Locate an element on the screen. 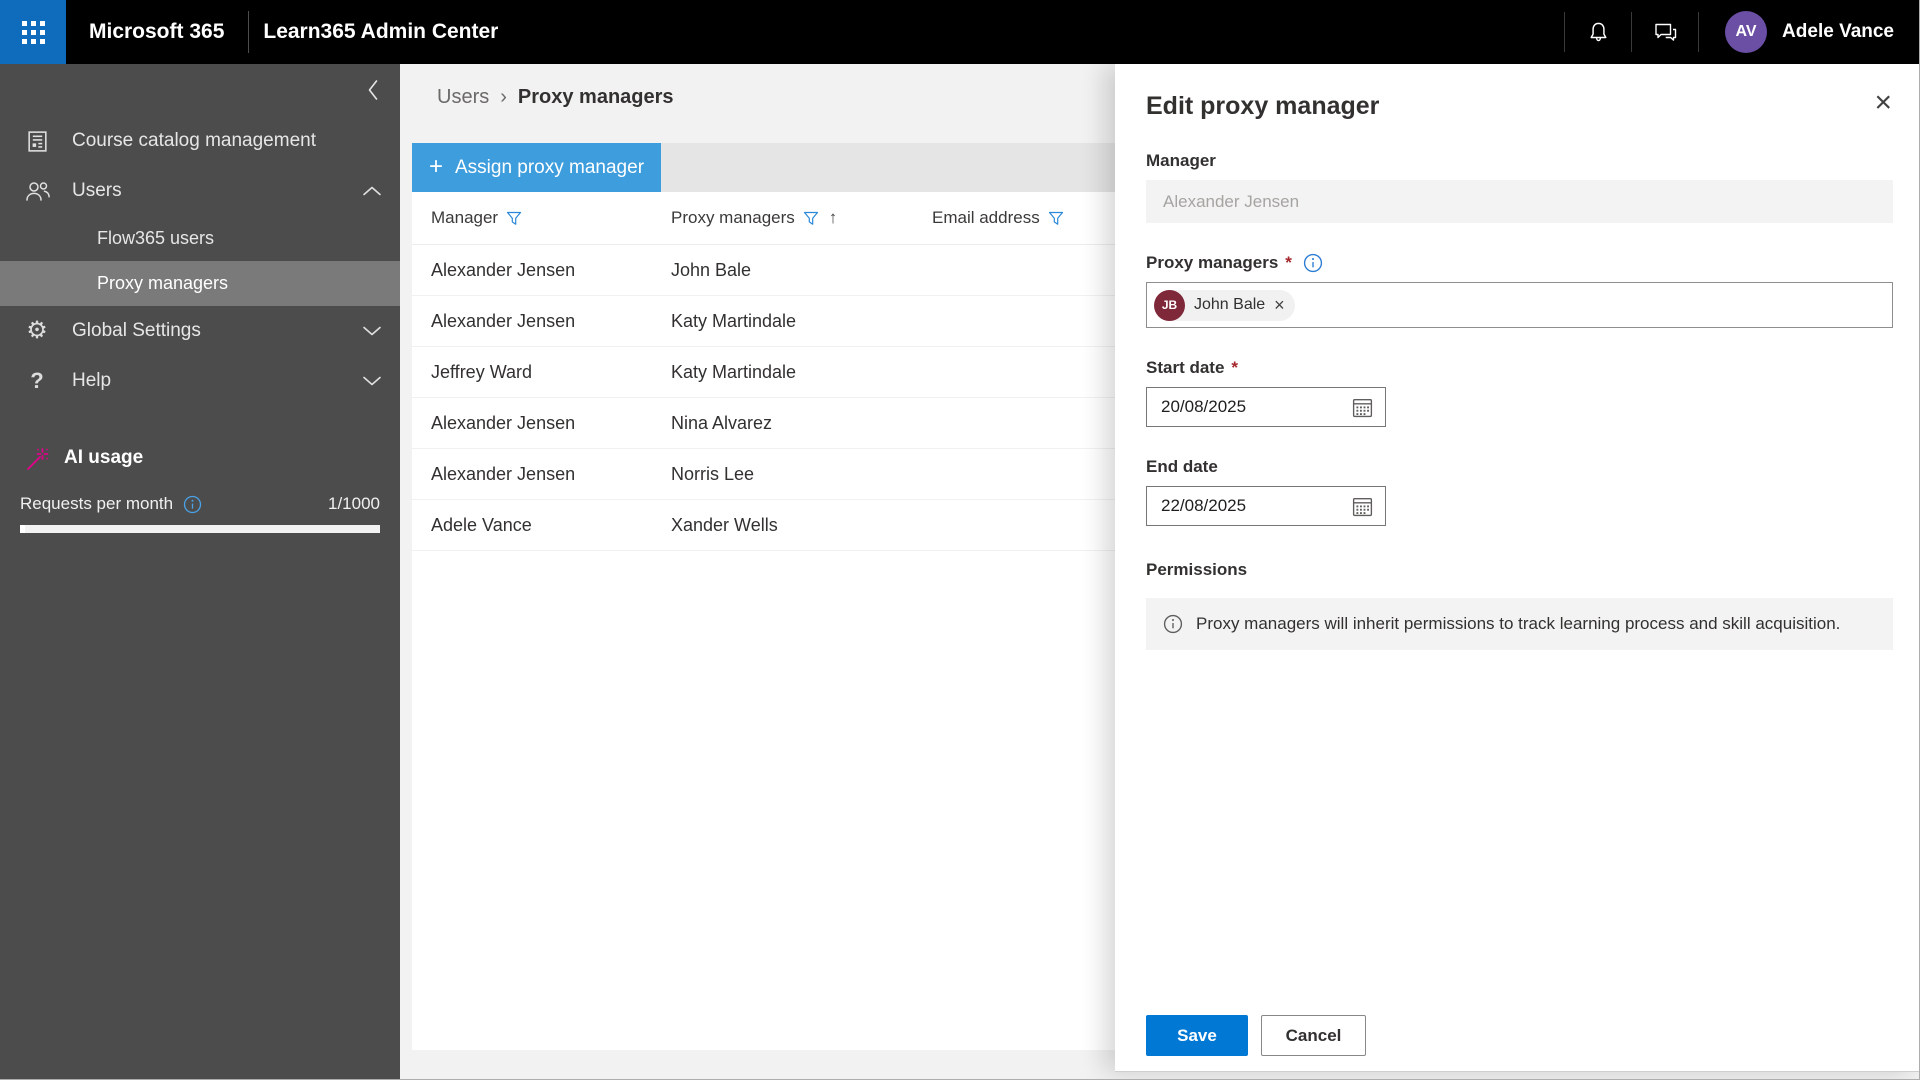  start-date-input is located at coordinates (1255, 407).